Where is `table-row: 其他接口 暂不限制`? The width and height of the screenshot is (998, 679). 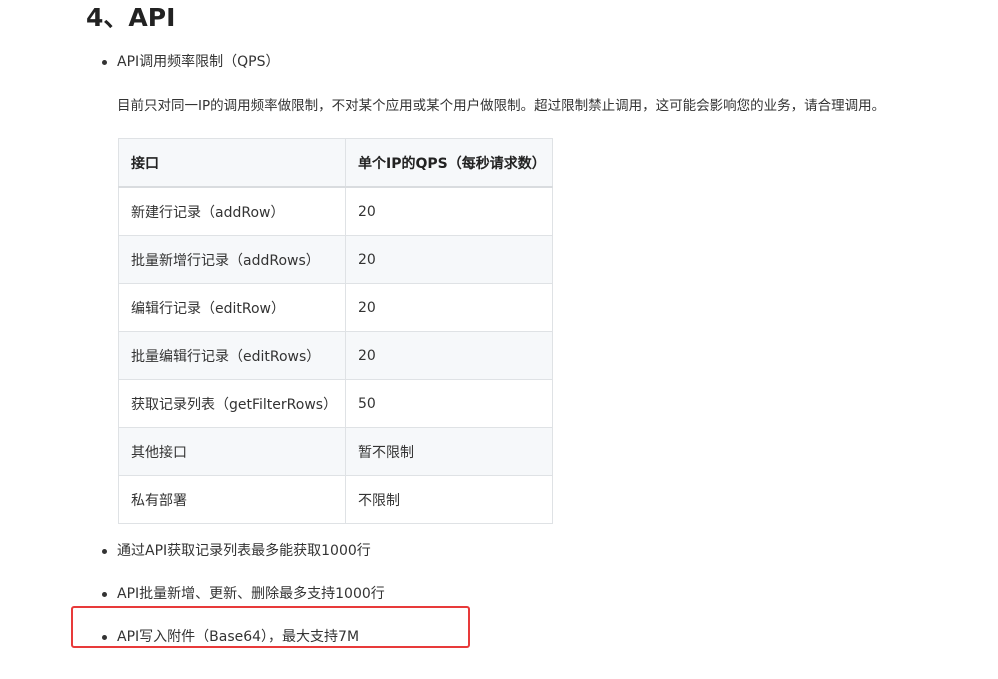
table-row: 其他接口 暂不限制 is located at coordinates (335, 451).